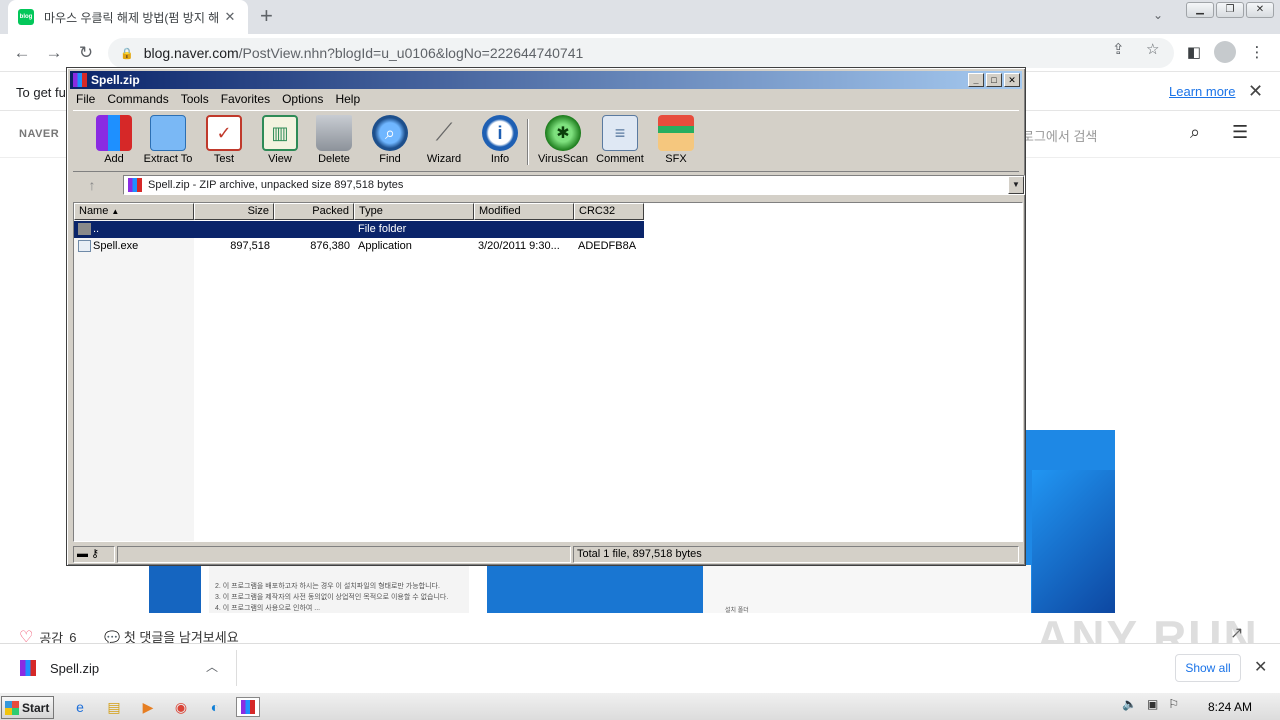 This screenshot has width=1280, height=720. What do you see at coordinates (302, 99) in the screenshot?
I see `menu-options: Options` at bounding box center [302, 99].